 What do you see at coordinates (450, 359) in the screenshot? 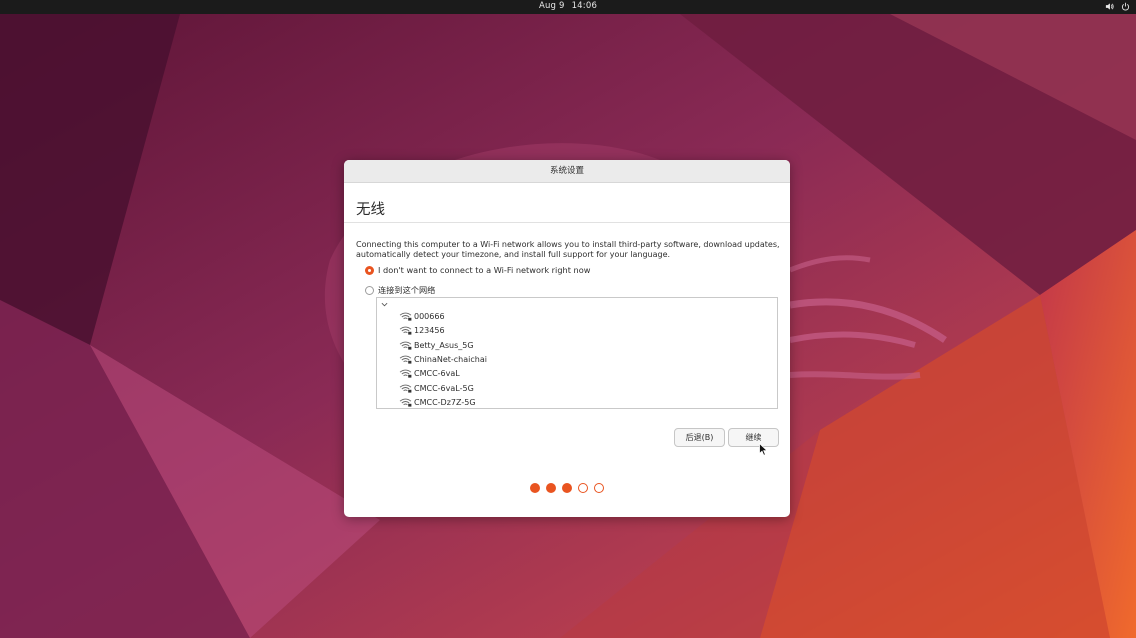
I see `network-ssid: ChinaNet-chaichai` at bounding box center [450, 359].